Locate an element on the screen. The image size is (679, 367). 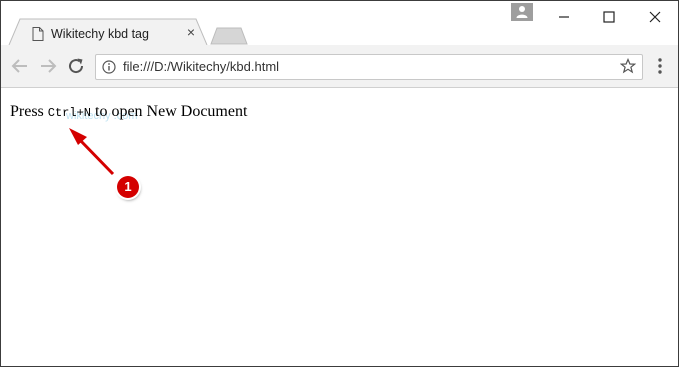
annotation-badge: 1 is located at coordinates (128, 187).